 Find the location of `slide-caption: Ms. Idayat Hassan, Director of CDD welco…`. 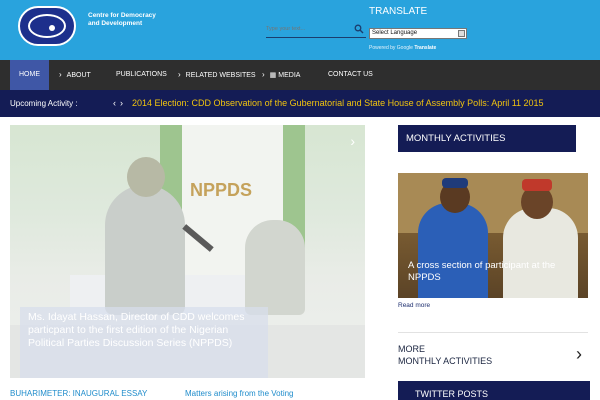

slide-caption: Ms. Idayat Hassan, Director of CDD welco… is located at coordinates (144, 342).